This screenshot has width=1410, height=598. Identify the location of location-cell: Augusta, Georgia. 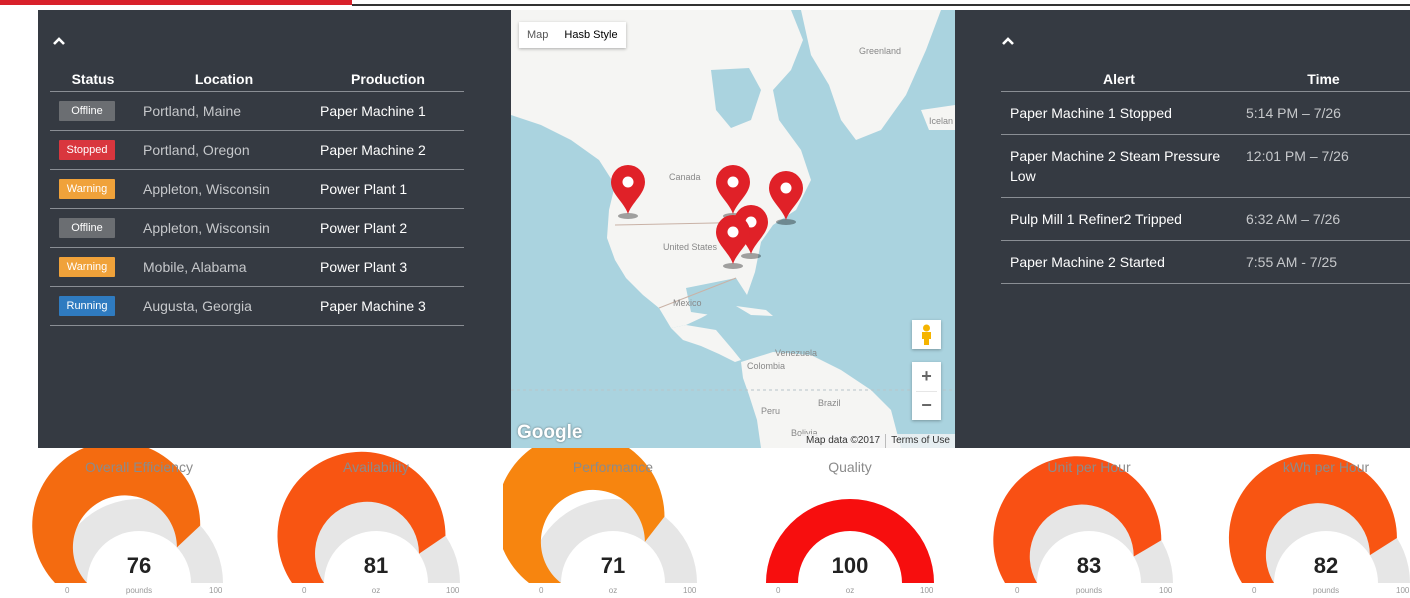
(197, 306).